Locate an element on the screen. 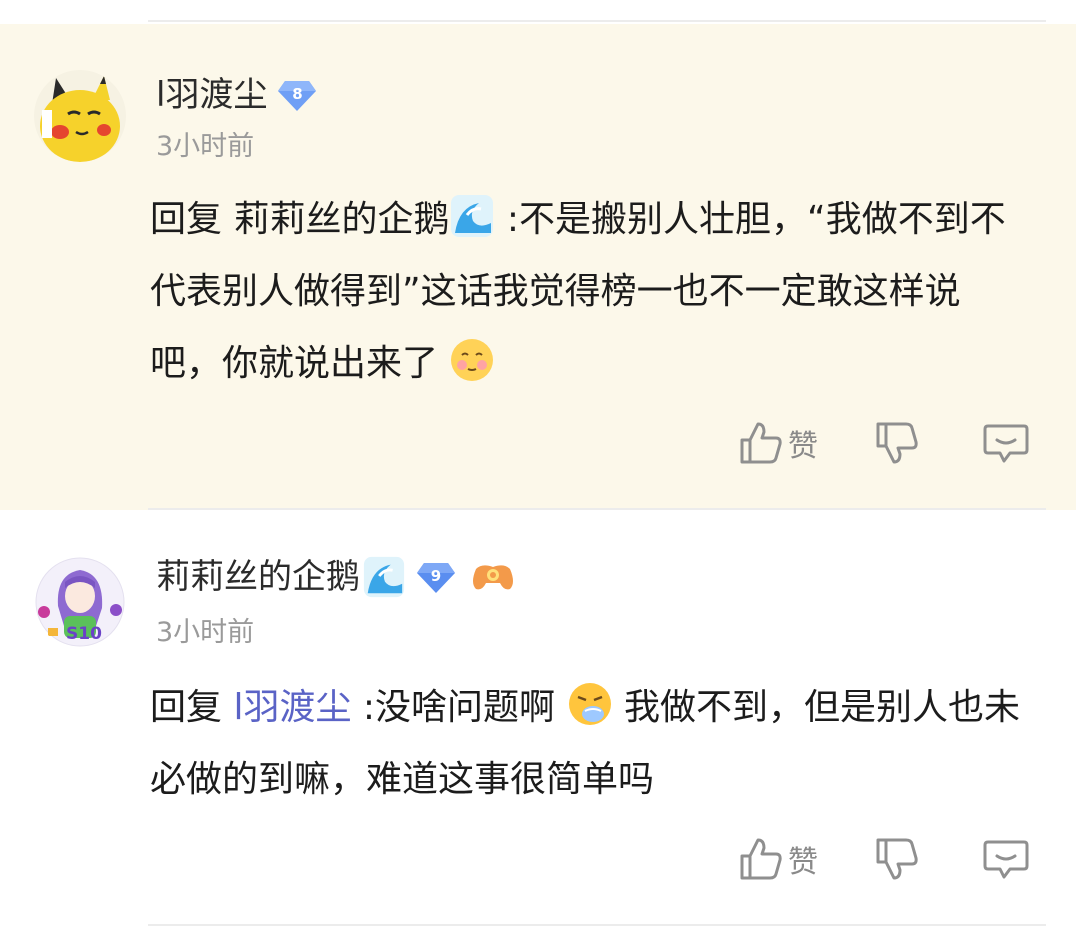 Image resolution: width=1076 pixels, height=944 pixels. comment-text: :没啥问题啊 is located at coordinates (453, 707).